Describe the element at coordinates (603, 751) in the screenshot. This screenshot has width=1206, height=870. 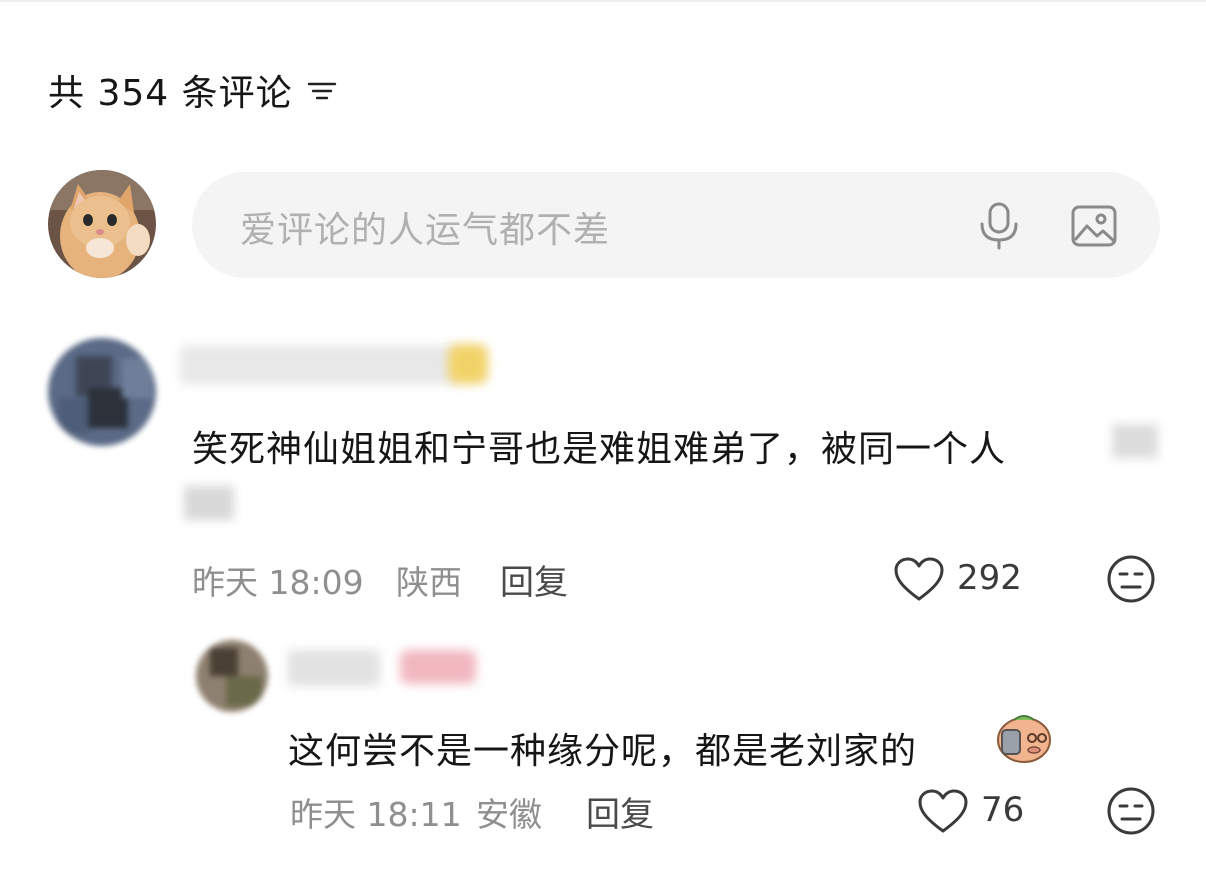
I see `reply-text: 这何尝不是一种缘分呢，都是老刘家的` at that location.